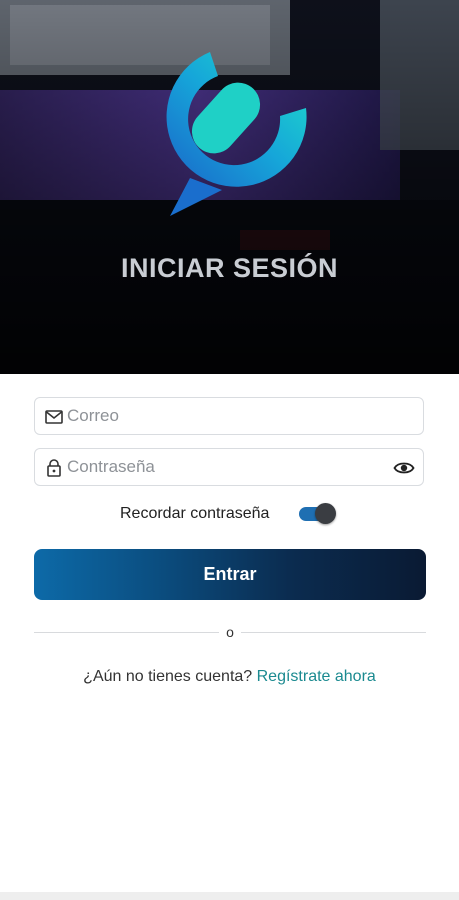  I want to click on divider-line-right, so click(333, 632).